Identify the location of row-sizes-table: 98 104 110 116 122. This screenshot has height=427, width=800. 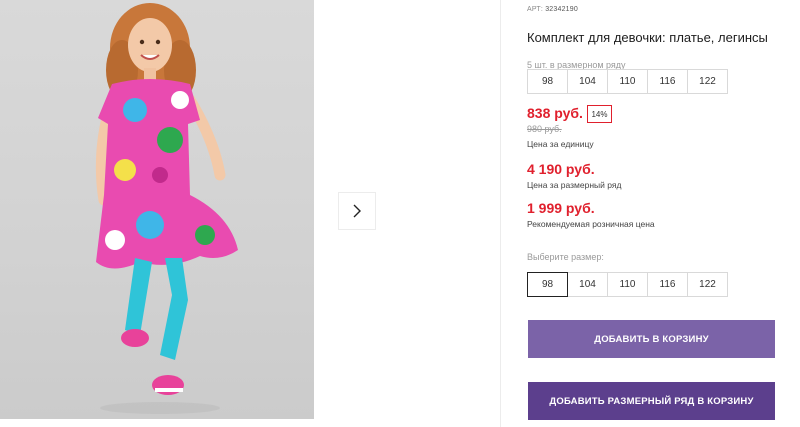
(627, 81).